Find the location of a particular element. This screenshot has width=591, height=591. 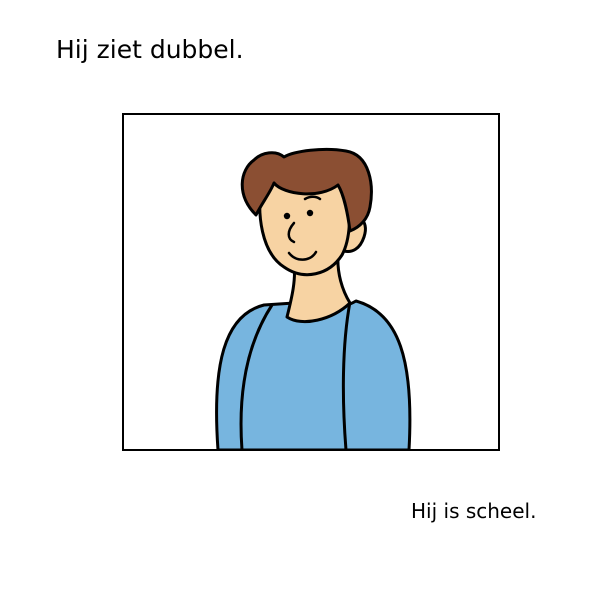

eye-left is located at coordinates (287, 216).